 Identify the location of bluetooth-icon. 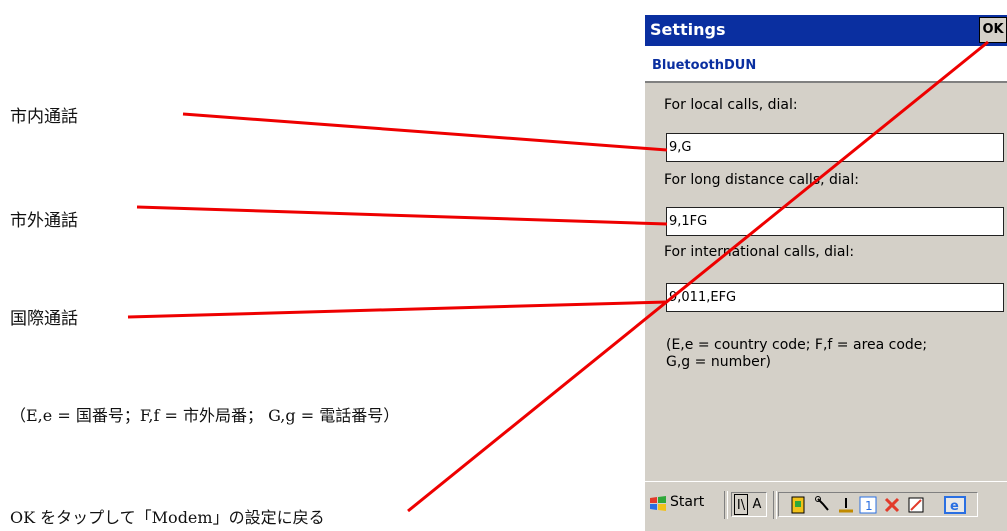
(892, 505).